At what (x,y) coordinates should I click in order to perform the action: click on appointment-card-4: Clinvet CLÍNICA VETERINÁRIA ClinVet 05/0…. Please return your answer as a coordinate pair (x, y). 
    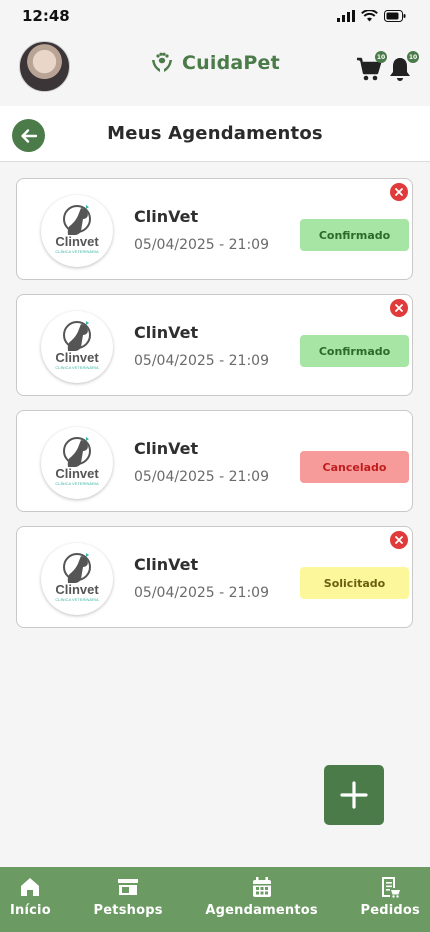
    Looking at the image, I should click on (214, 577).